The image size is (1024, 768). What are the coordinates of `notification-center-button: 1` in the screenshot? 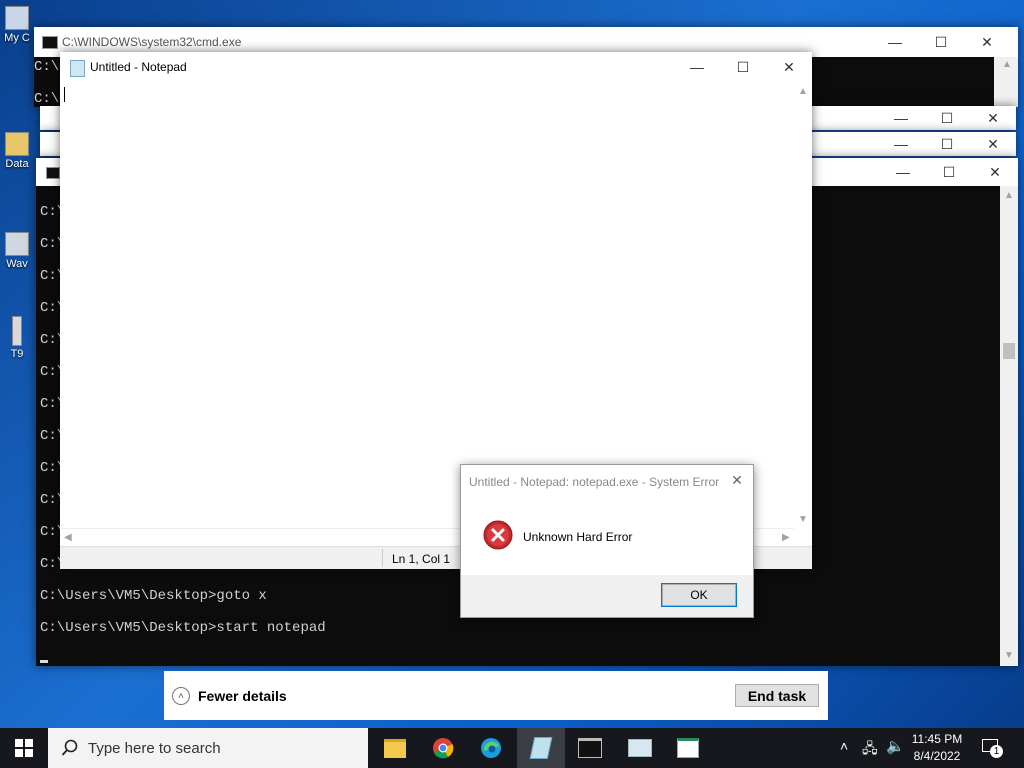 It's located at (993, 749).